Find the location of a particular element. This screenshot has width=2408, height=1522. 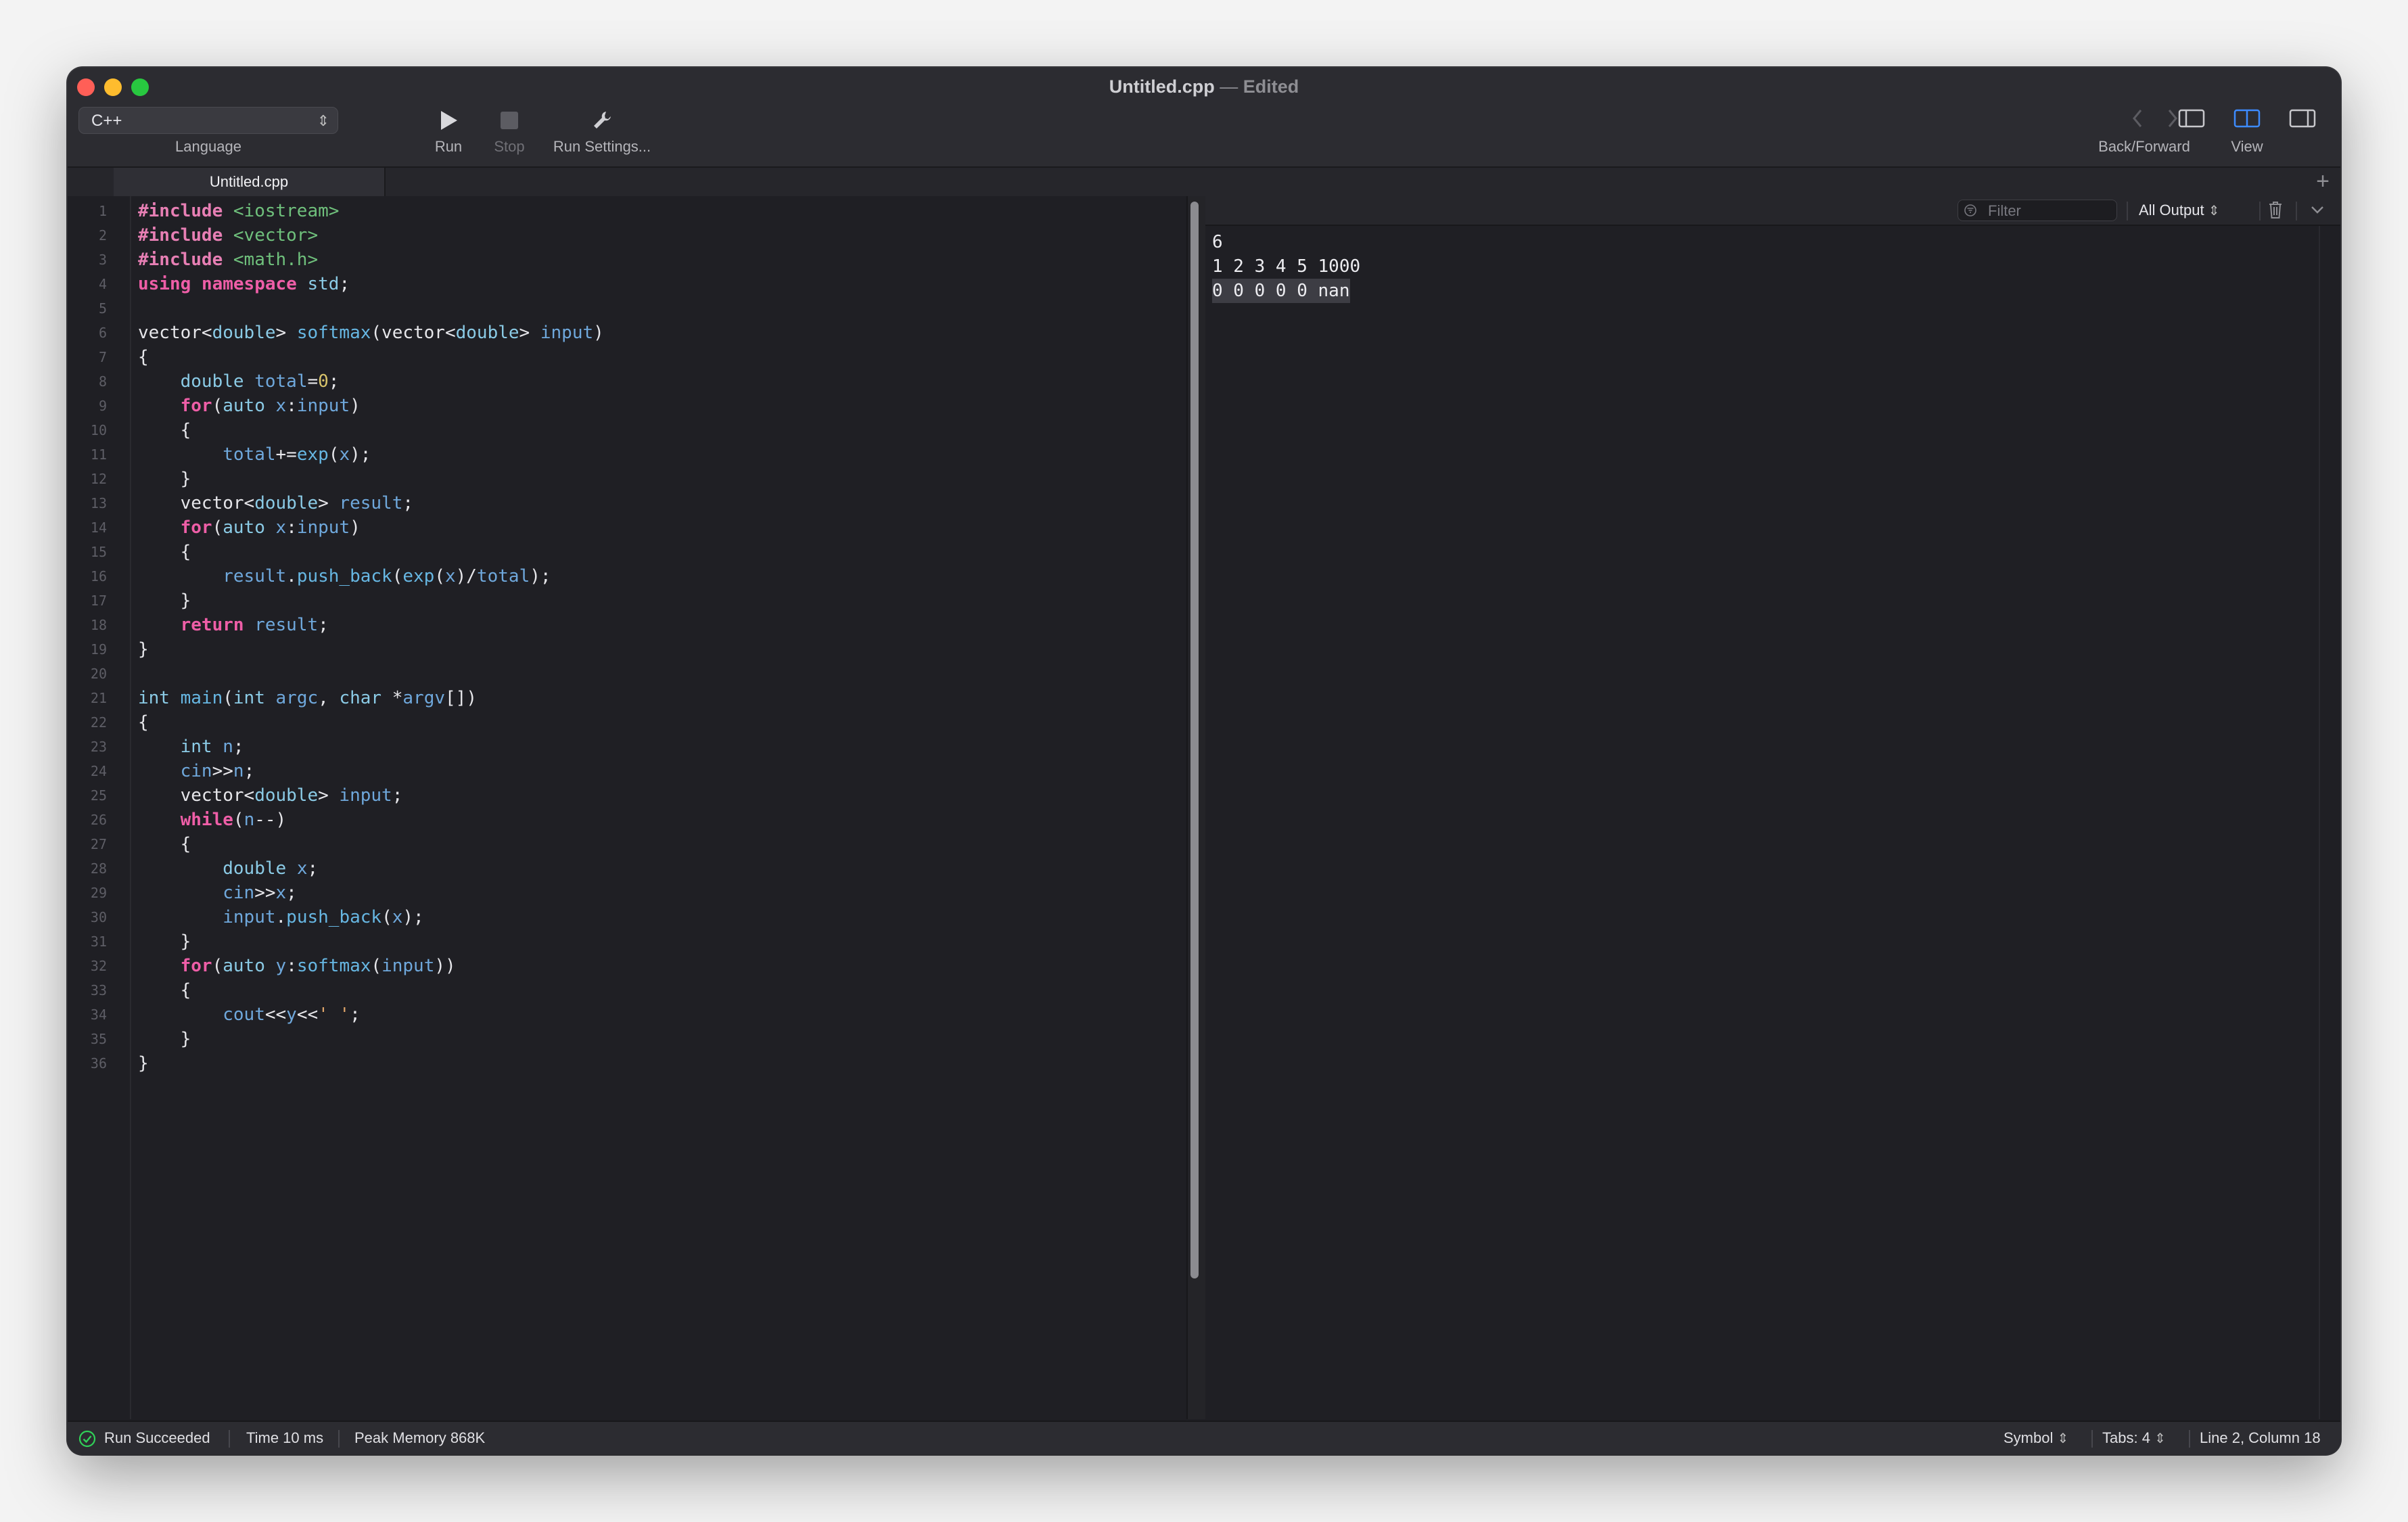

console-scrollbar is located at coordinates (2319, 822).